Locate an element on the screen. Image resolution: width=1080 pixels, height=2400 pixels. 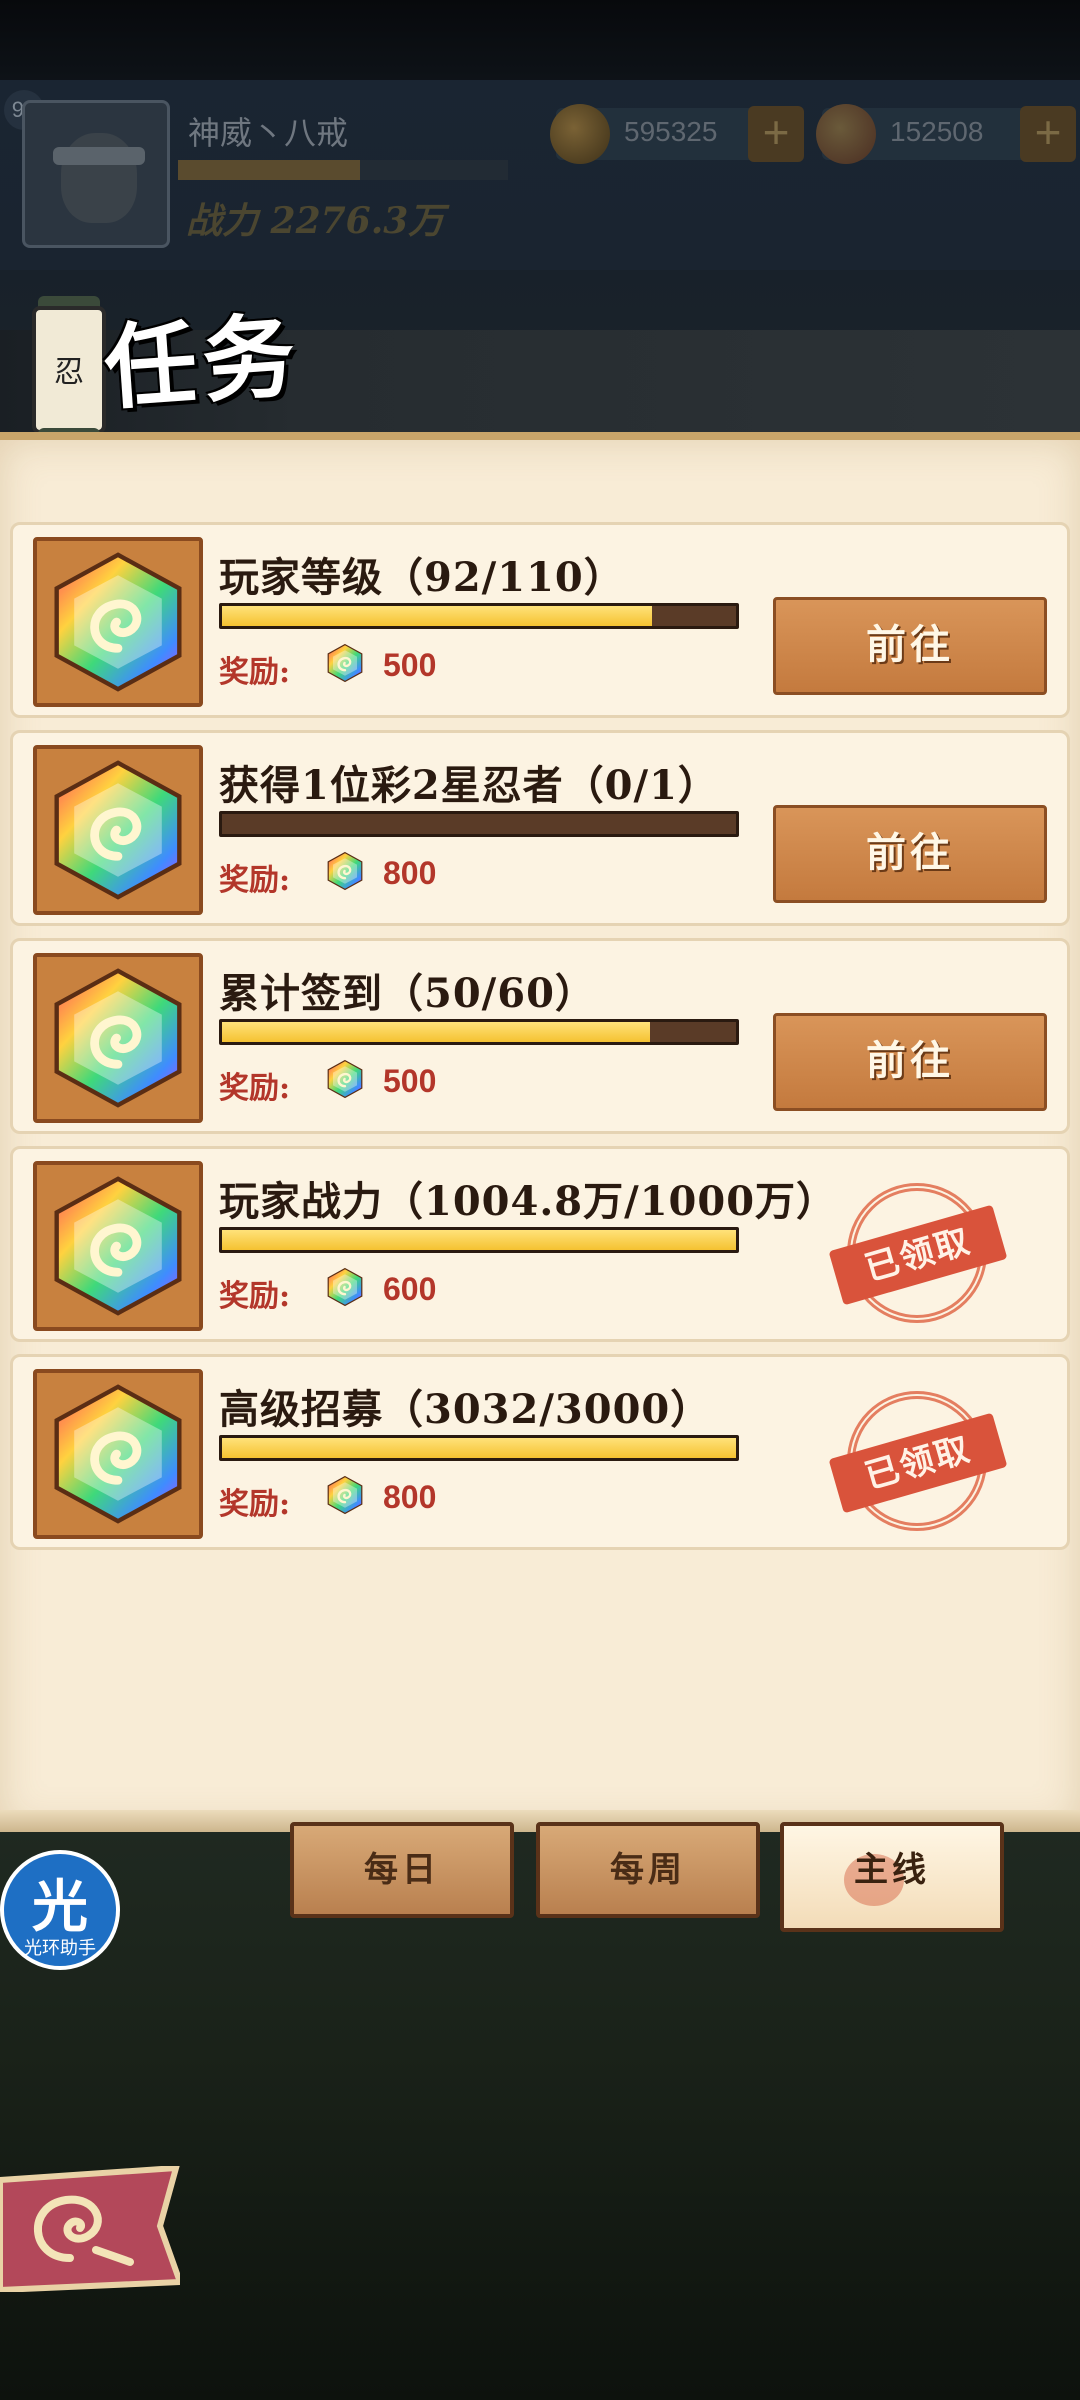
task-title: 累计签到（50/60） is located at coordinates (407, 993).